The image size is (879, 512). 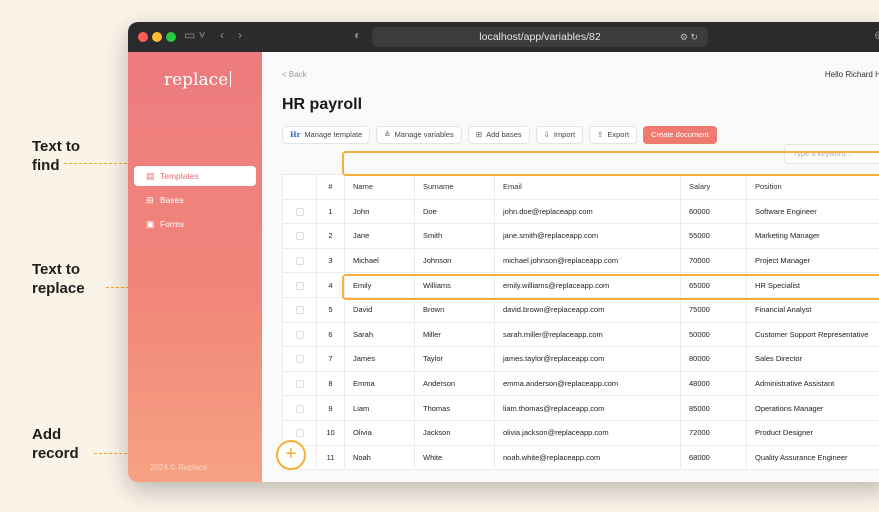 I want to click on cell-surname: Doe, so click(x=454, y=211).